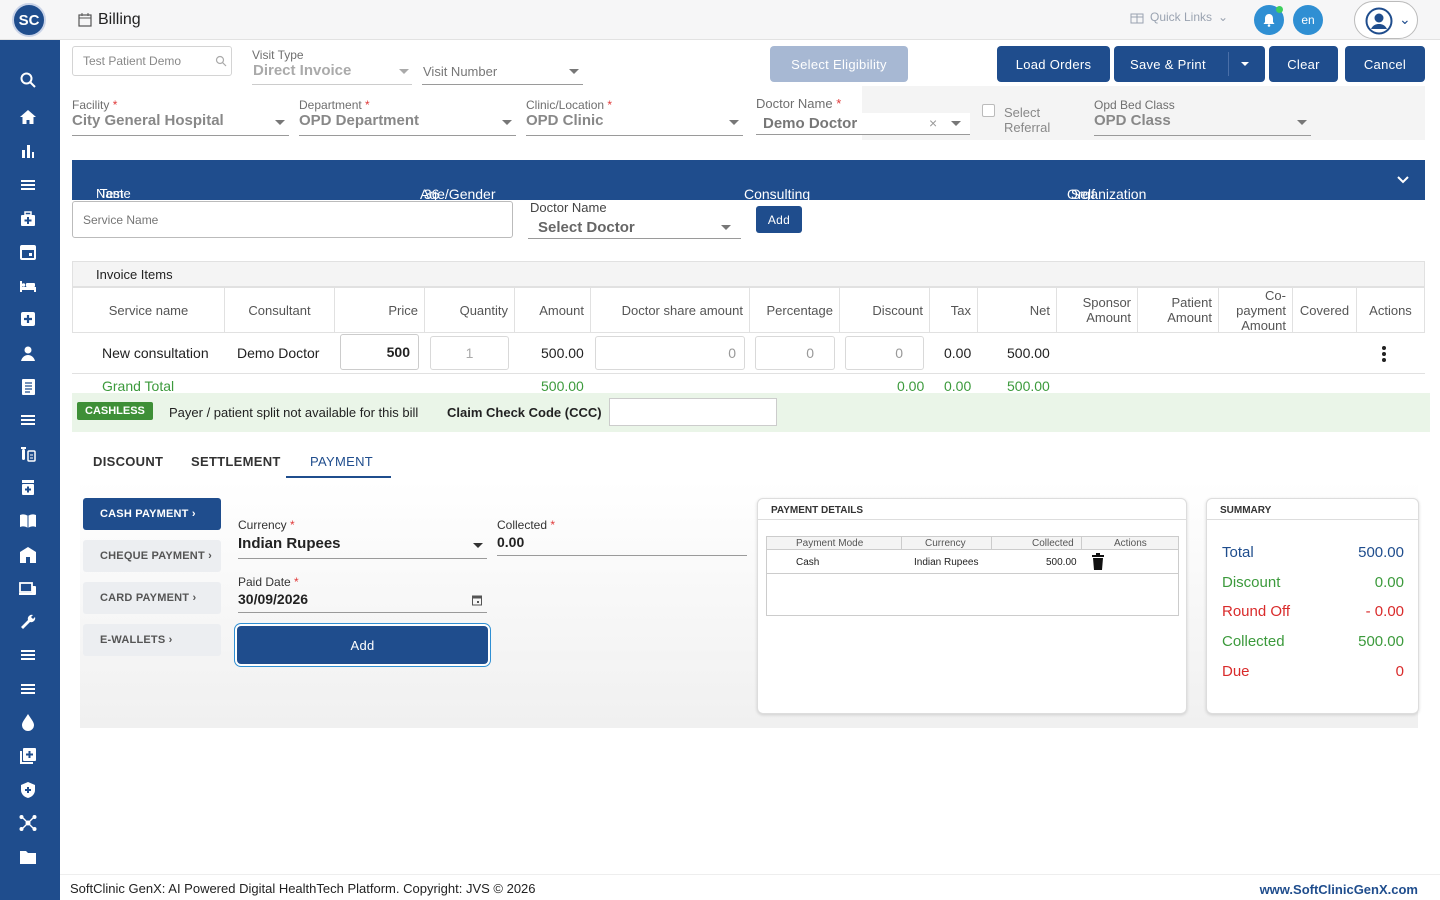 This screenshot has height=900, width=1440. What do you see at coordinates (524, 412) in the screenshot?
I see `ccc-label: Claim Check Code (CCC)` at bounding box center [524, 412].